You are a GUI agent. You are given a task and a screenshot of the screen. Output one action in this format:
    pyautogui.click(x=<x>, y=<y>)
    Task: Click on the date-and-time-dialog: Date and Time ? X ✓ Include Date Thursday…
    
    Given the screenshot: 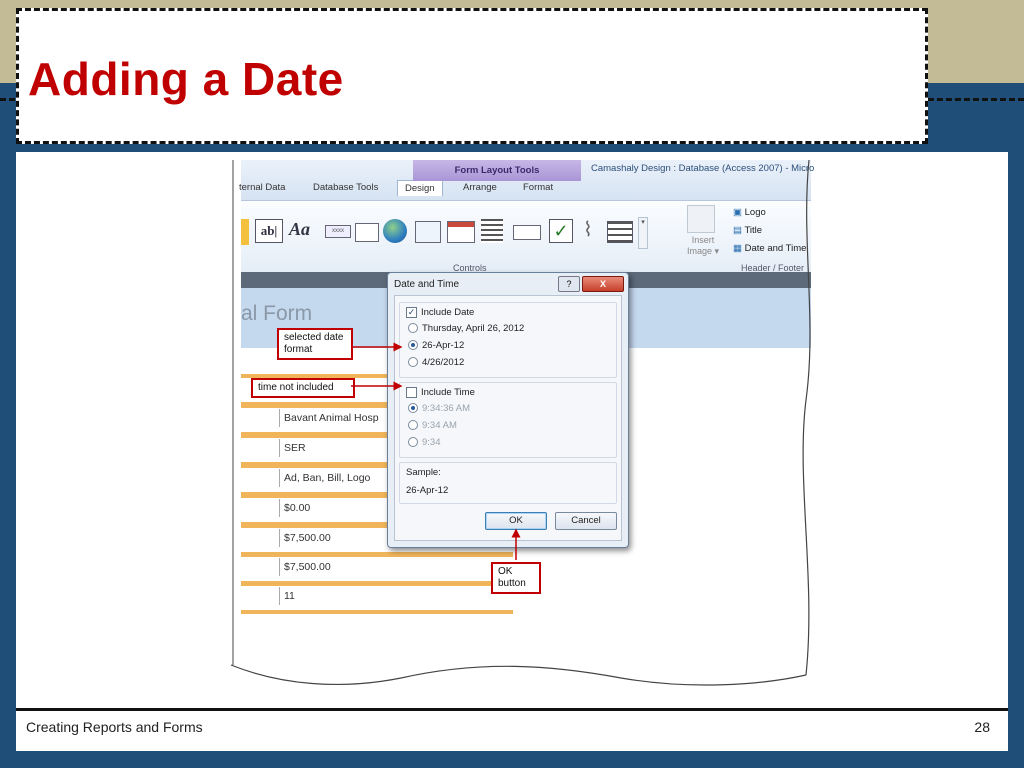 What is the action you would take?
    pyautogui.click(x=508, y=410)
    